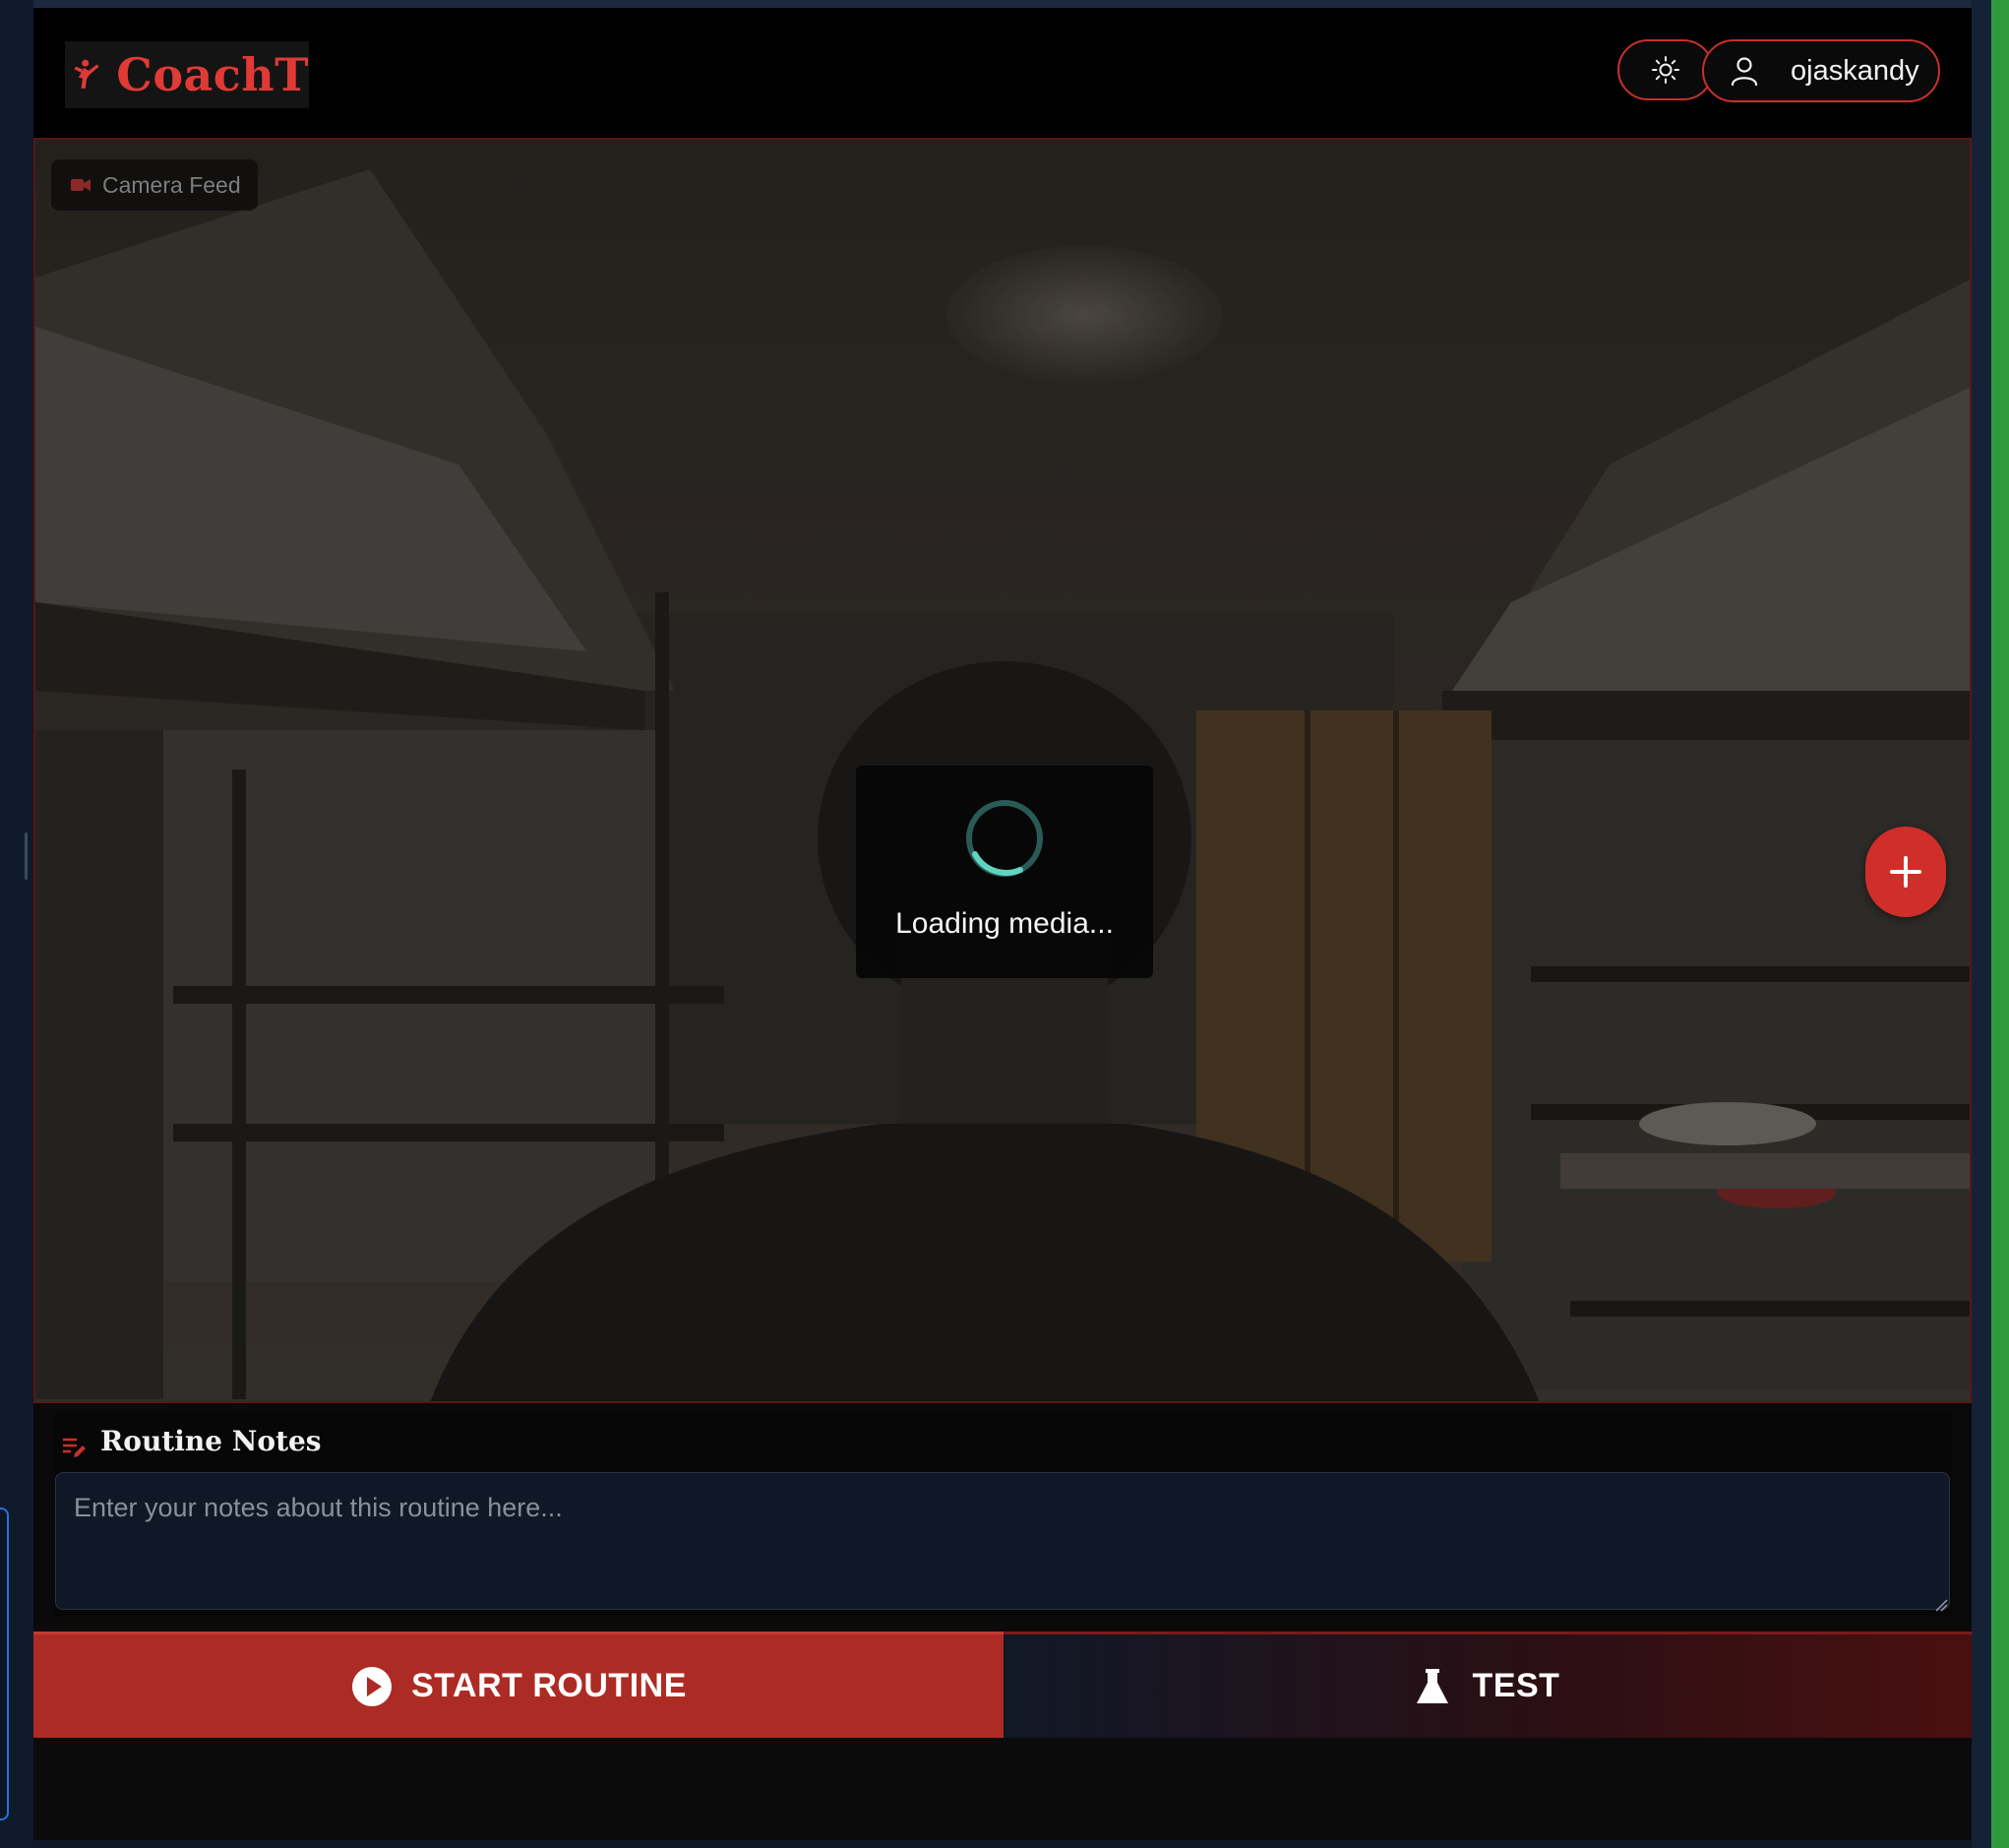 This screenshot has height=1848, width=2009. Describe the element at coordinates (1432, 1685) in the screenshot. I see `flask-icon` at that location.